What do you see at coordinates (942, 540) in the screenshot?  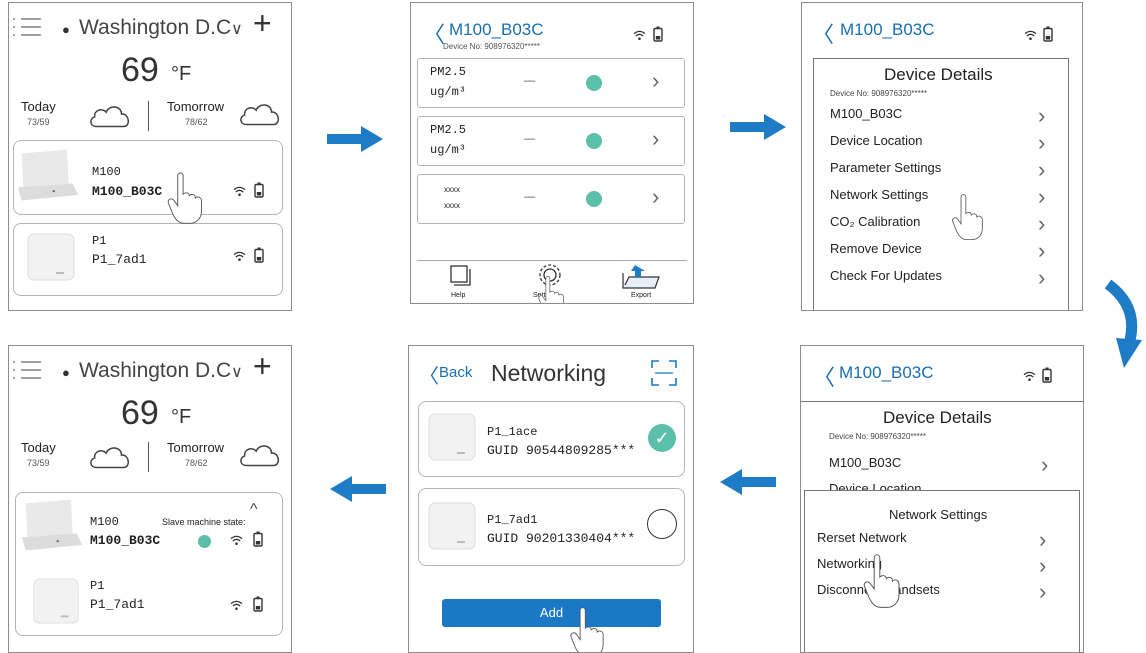 I see `reset-network-item: Rerset Network ›` at bounding box center [942, 540].